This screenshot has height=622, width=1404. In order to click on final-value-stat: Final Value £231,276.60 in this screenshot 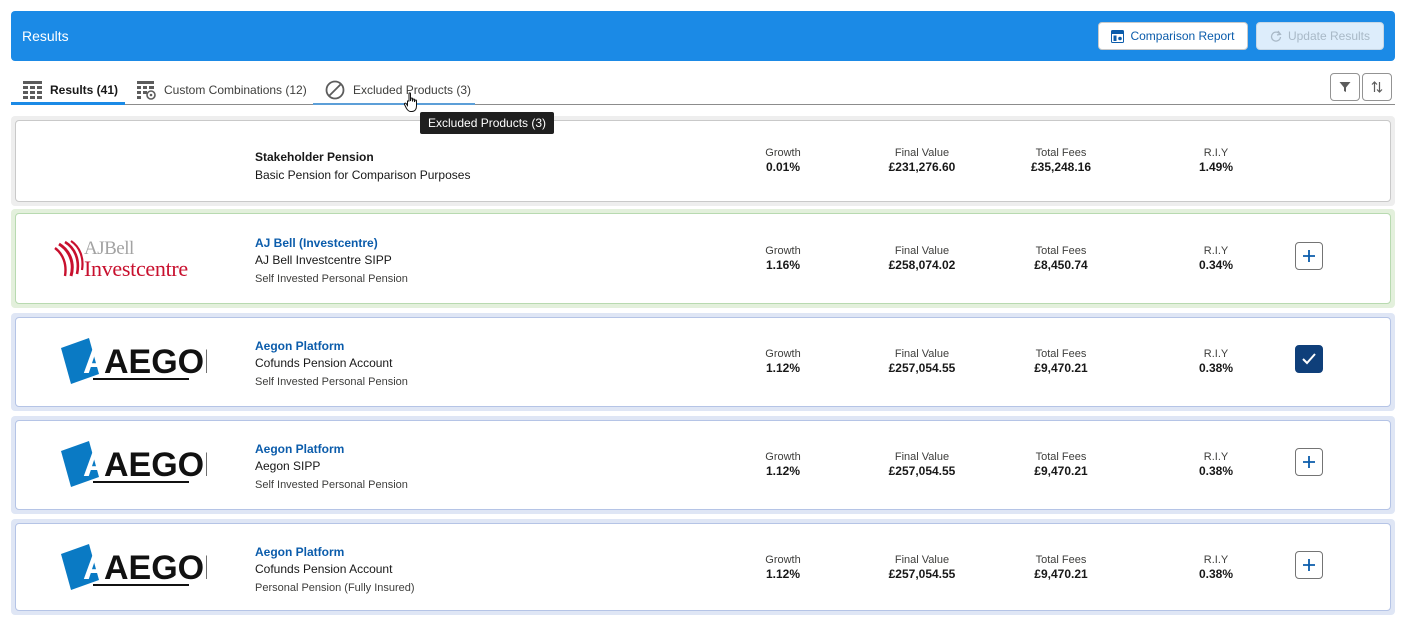, I will do `click(922, 160)`.